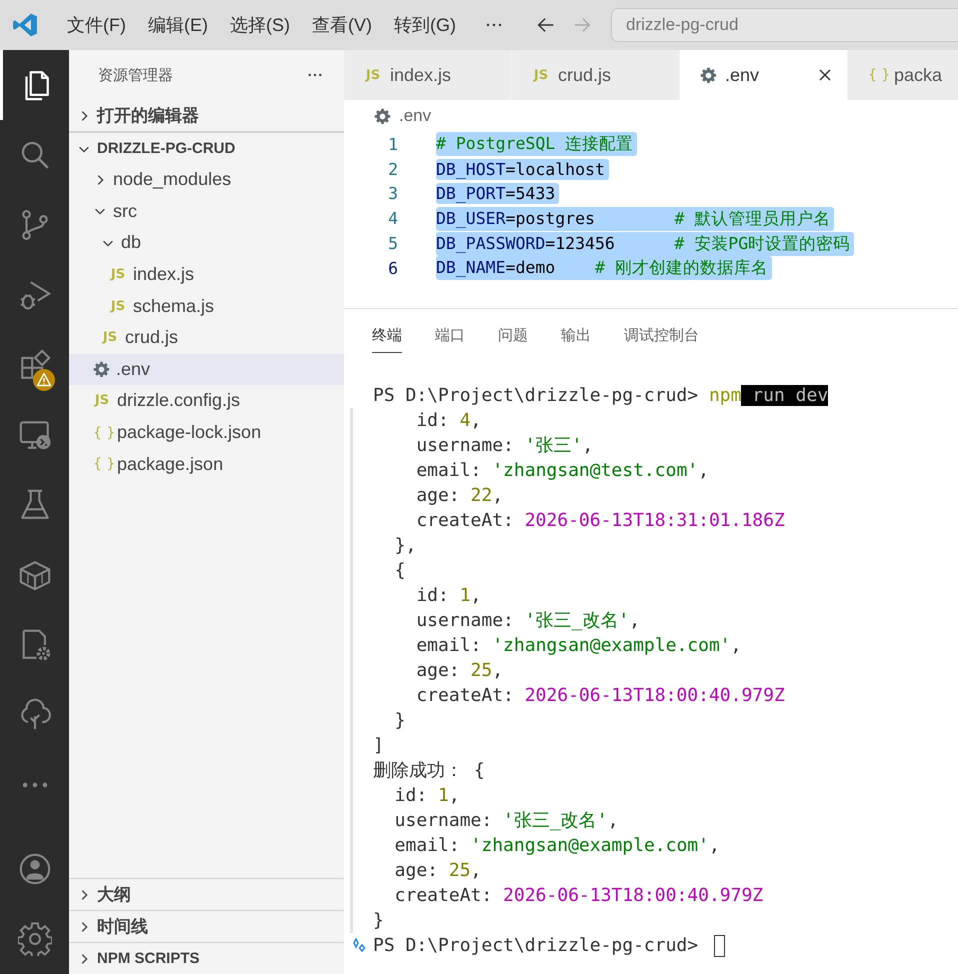 The image size is (958, 974). I want to click on file-name: db, so click(131, 243).